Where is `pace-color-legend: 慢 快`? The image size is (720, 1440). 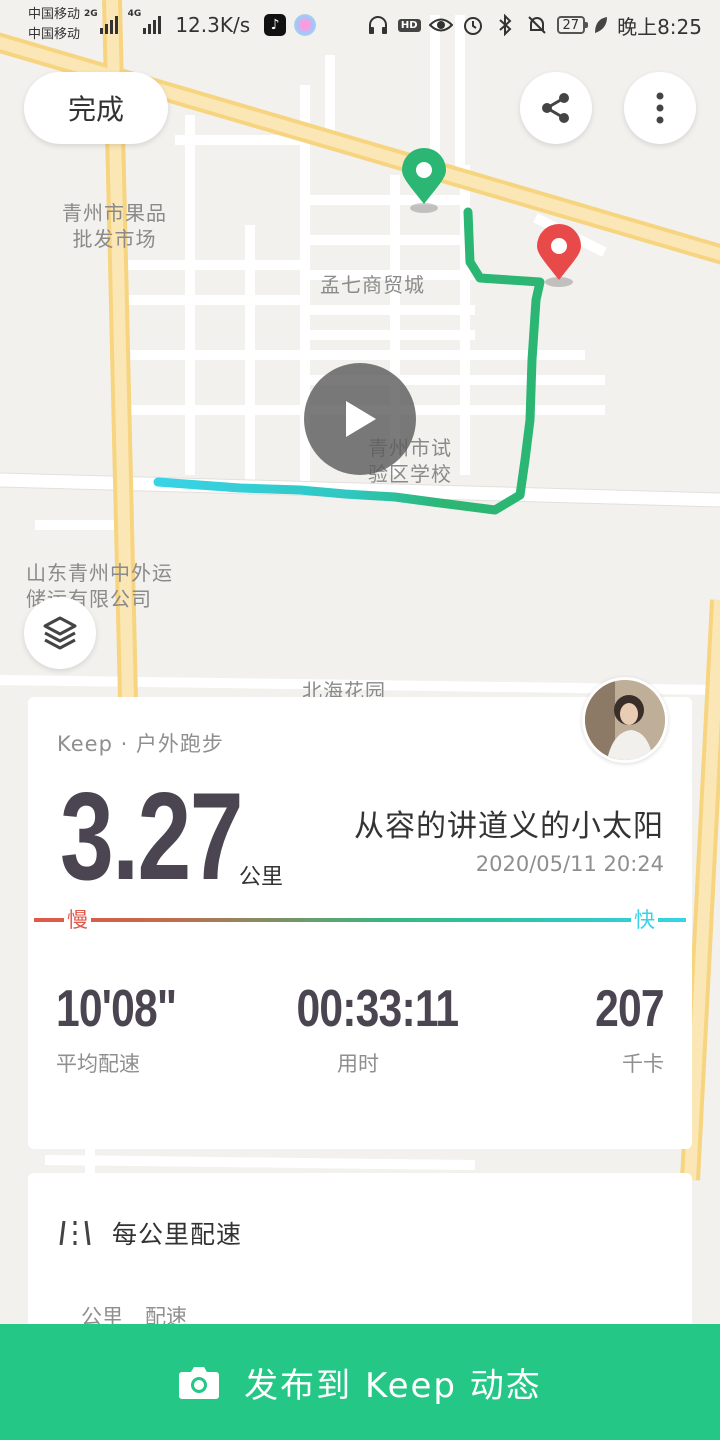
pace-color-legend: 慢 快 is located at coordinates (360, 922).